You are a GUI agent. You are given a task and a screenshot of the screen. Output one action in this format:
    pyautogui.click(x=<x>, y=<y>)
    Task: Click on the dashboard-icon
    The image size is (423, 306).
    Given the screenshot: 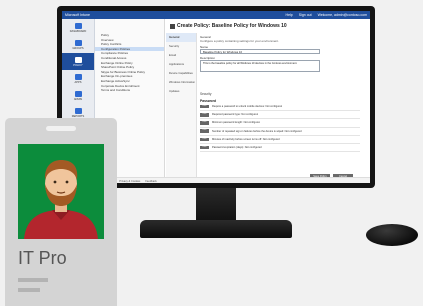 What is the action you would take?
    pyautogui.click(x=78, y=25)
    